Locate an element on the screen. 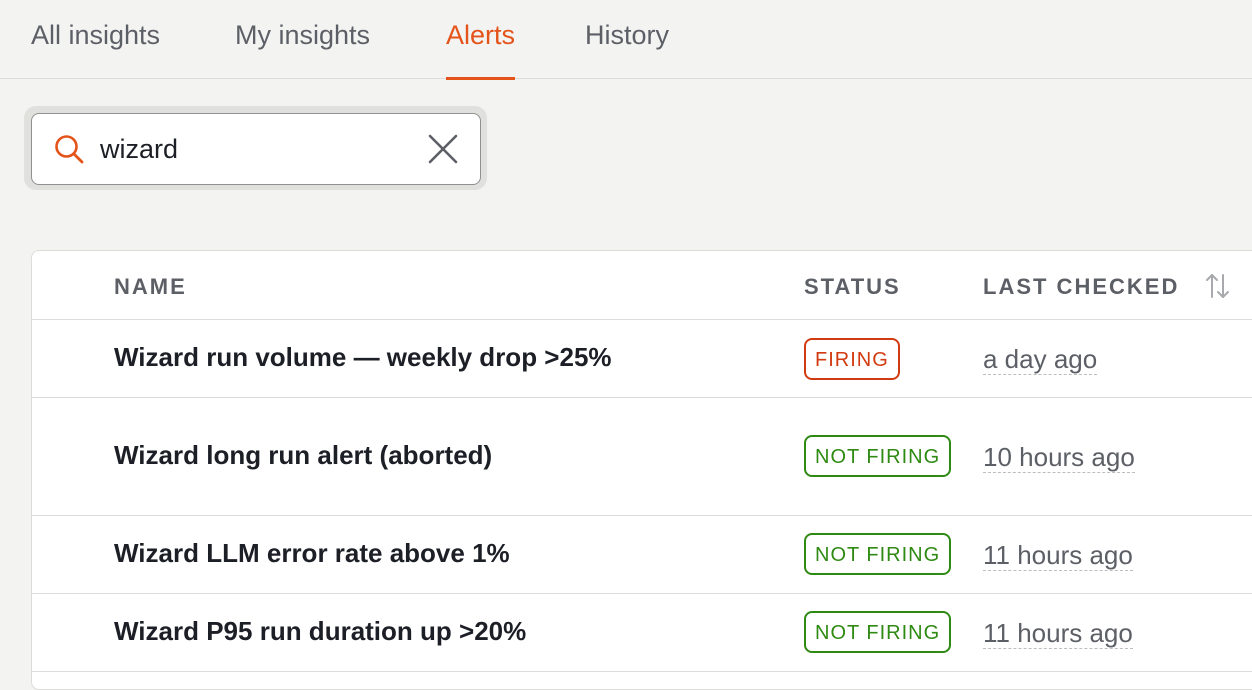 The height and width of the screenshot is (690, 1252). alert-name: Wizard long run alert (aborted) is located at coordinates (303, 455).